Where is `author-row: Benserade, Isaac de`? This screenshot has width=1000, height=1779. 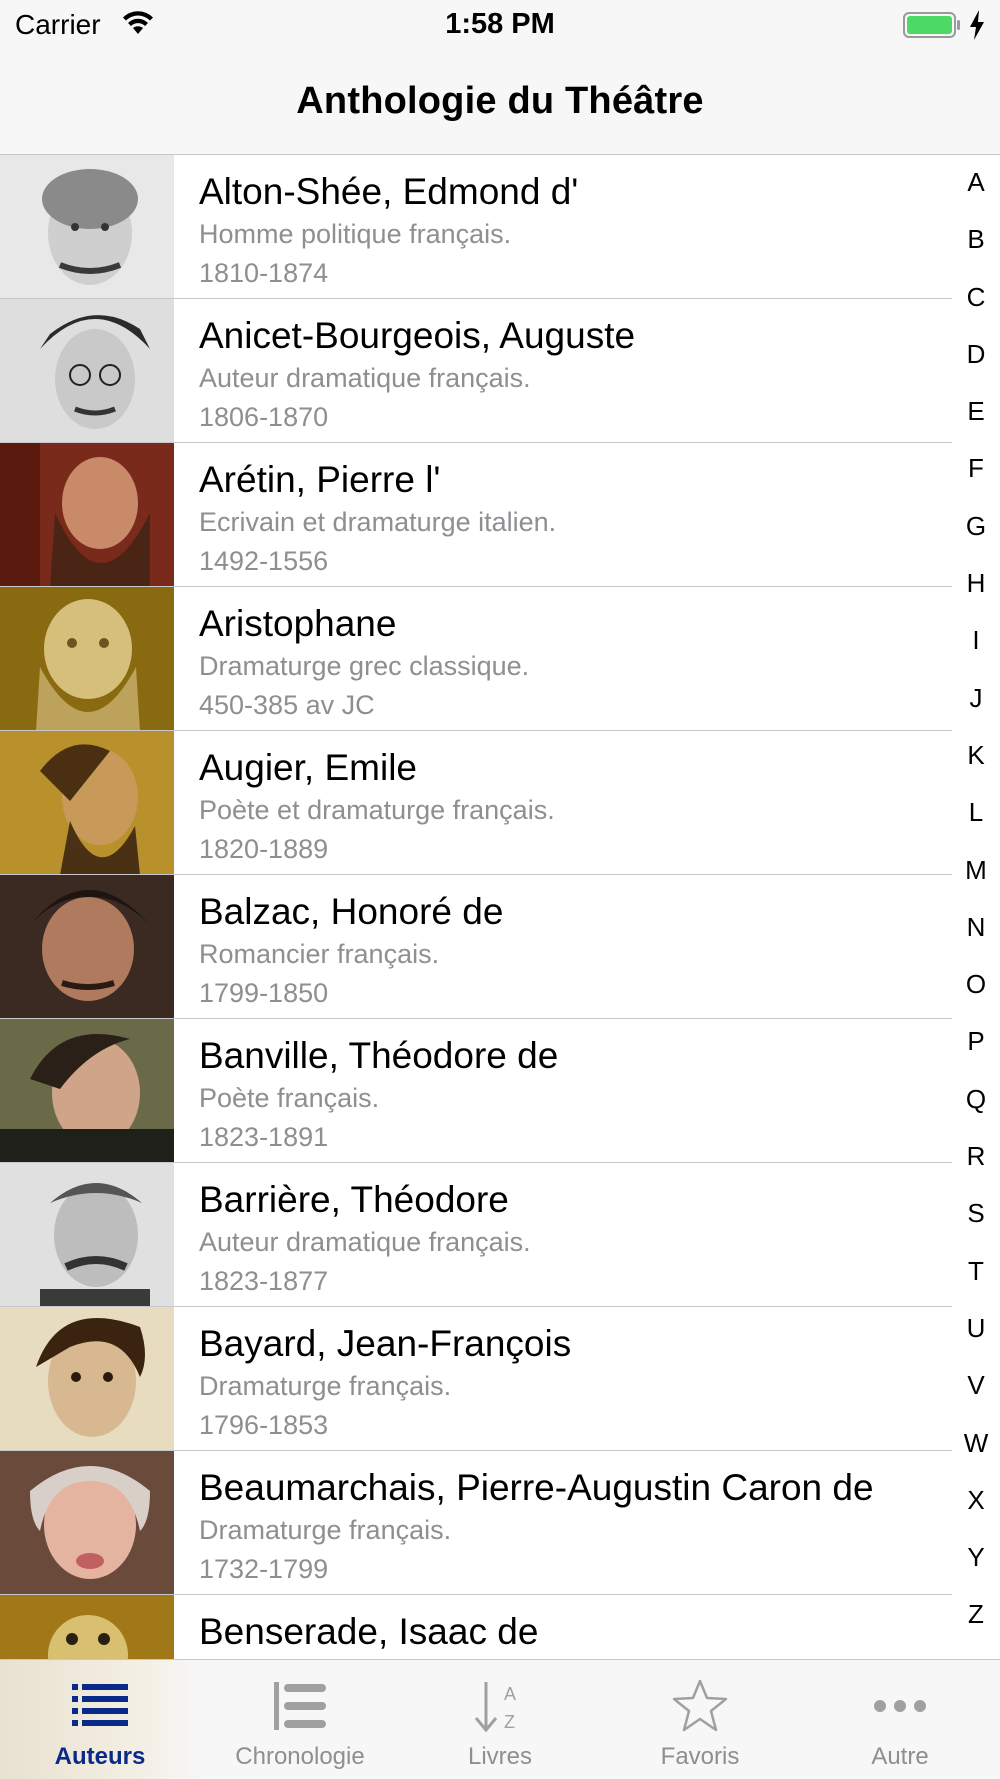 author-row: Benserade, Isaac de is located at coordinates (476, 1627).